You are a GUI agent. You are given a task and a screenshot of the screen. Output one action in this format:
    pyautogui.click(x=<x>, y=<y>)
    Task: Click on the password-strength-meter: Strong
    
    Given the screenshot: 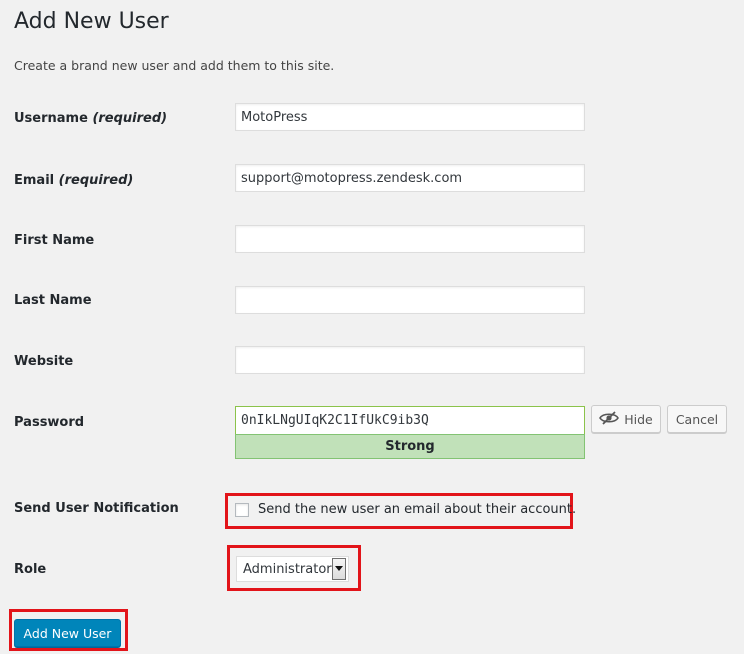 What is the action you would take?
    pyautogui.click(x=410, y=446)
    